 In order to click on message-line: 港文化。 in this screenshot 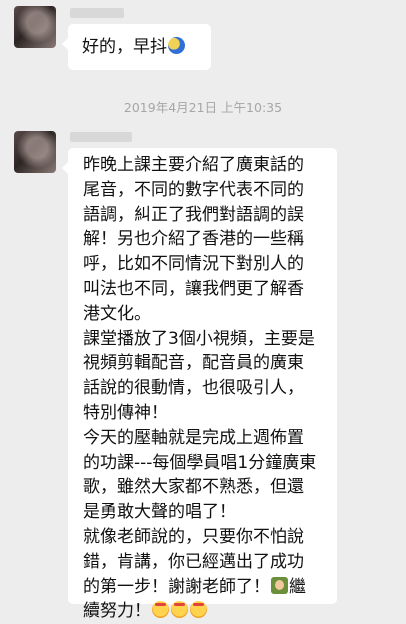, I will do `click(117, 313)`.